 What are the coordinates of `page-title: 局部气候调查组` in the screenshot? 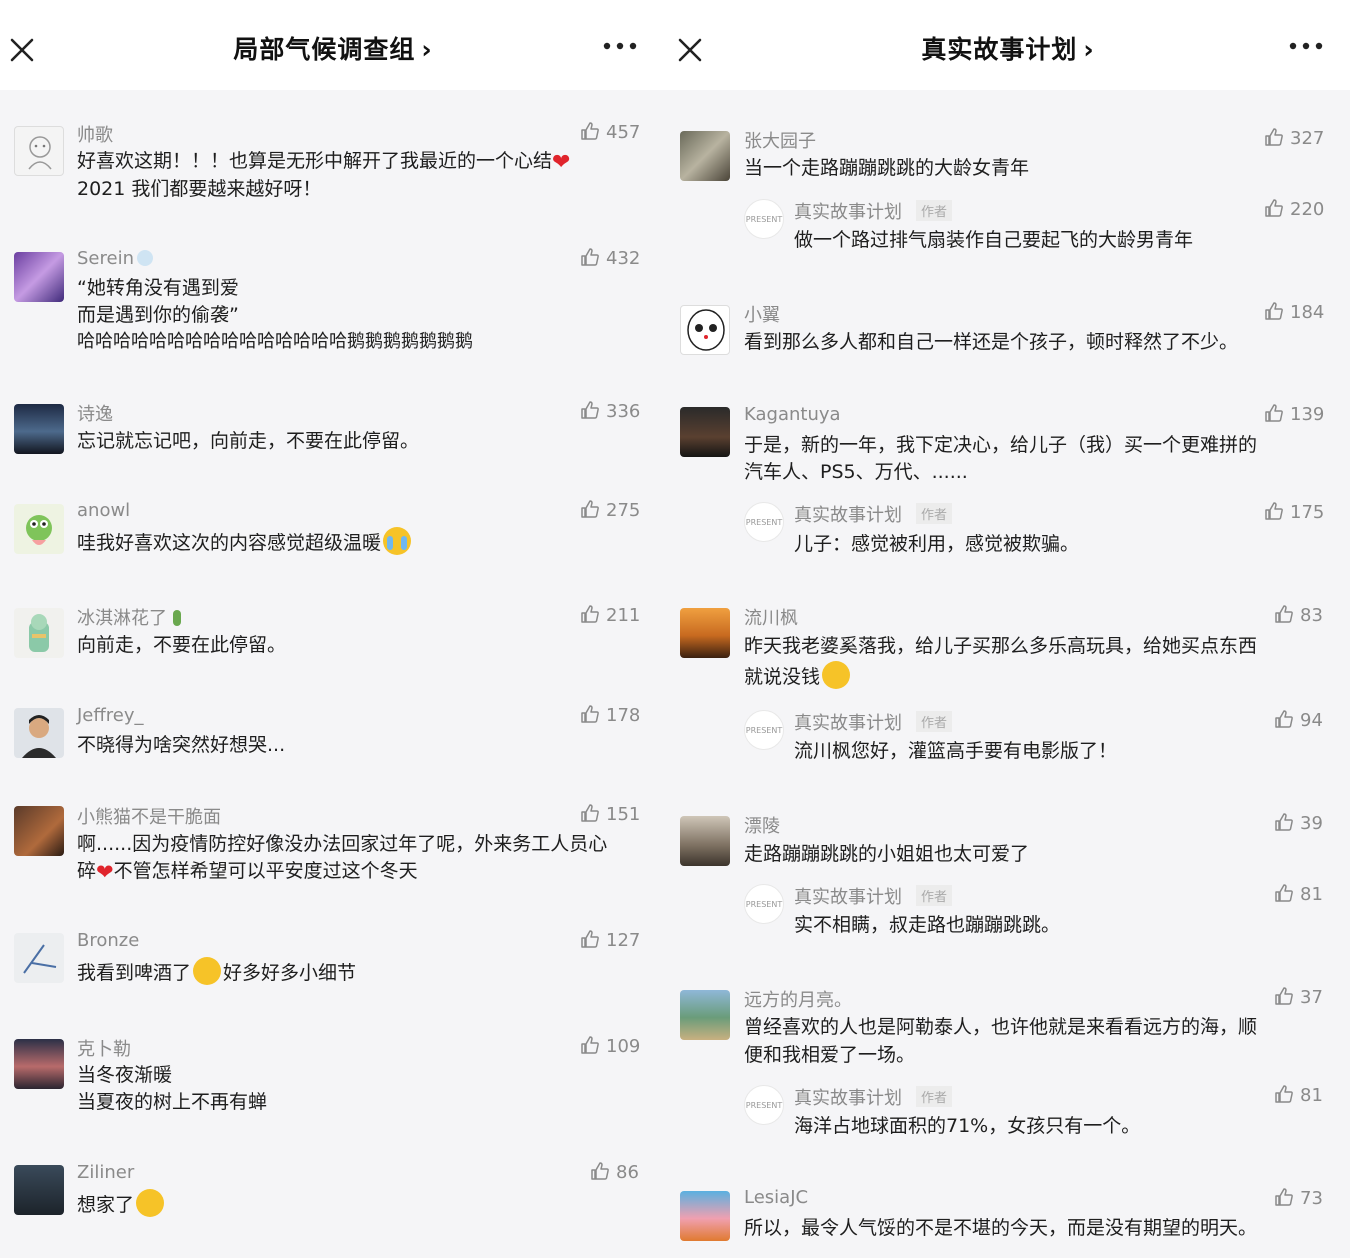 It's located at (324, 49).